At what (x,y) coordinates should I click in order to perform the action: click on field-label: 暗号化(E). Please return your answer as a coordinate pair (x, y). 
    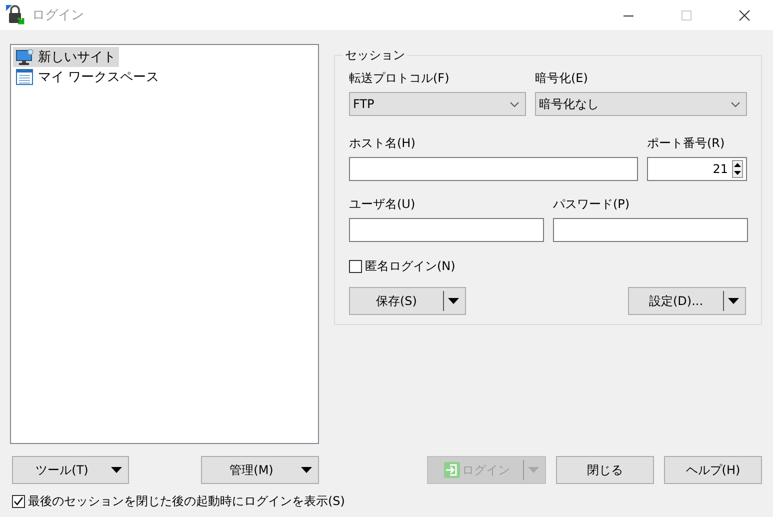
    Looking at the image, I should click on (562, 78).